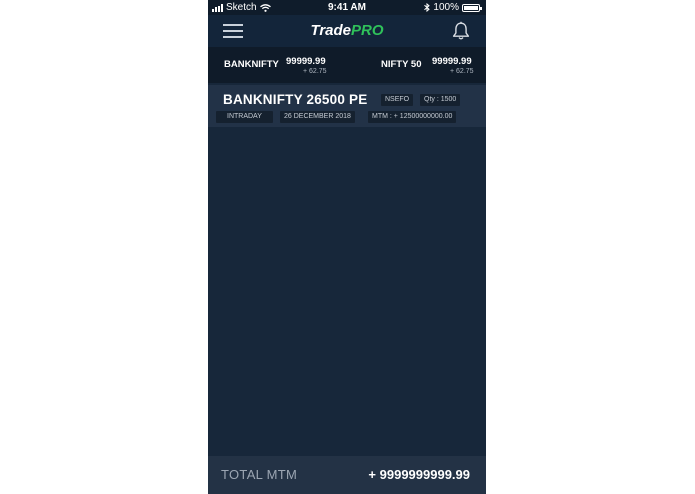  I want to click on position-title: BANKNIFTY 26500 PE, so click(295, 99).